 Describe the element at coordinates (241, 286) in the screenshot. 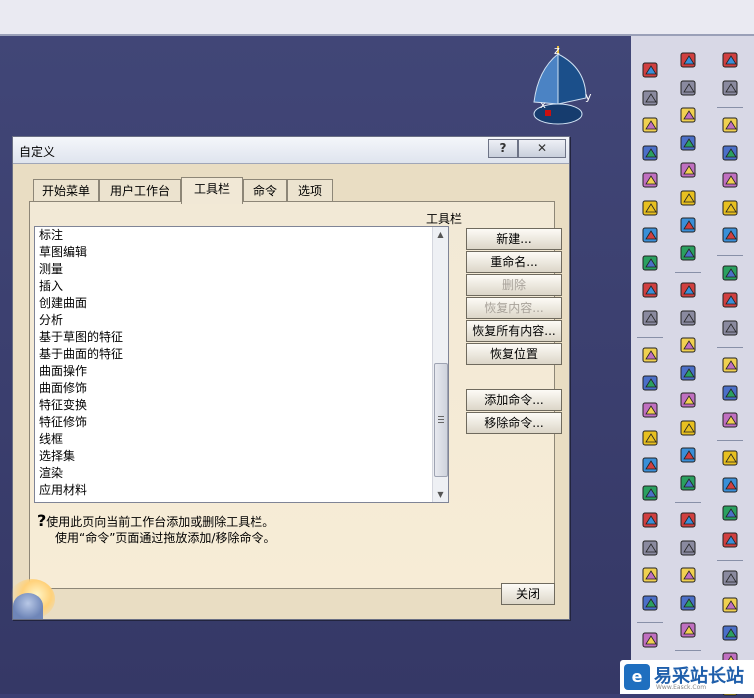

I see `list-item: 插入` at that location.